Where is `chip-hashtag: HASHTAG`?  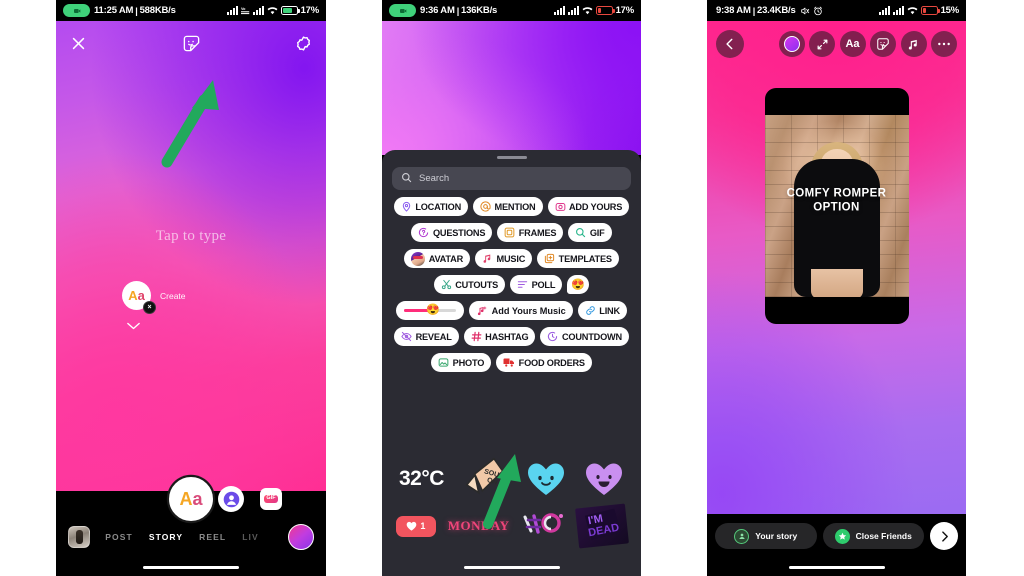
chip-hashtag: HASHTAG is located at coordinates (499, 337).